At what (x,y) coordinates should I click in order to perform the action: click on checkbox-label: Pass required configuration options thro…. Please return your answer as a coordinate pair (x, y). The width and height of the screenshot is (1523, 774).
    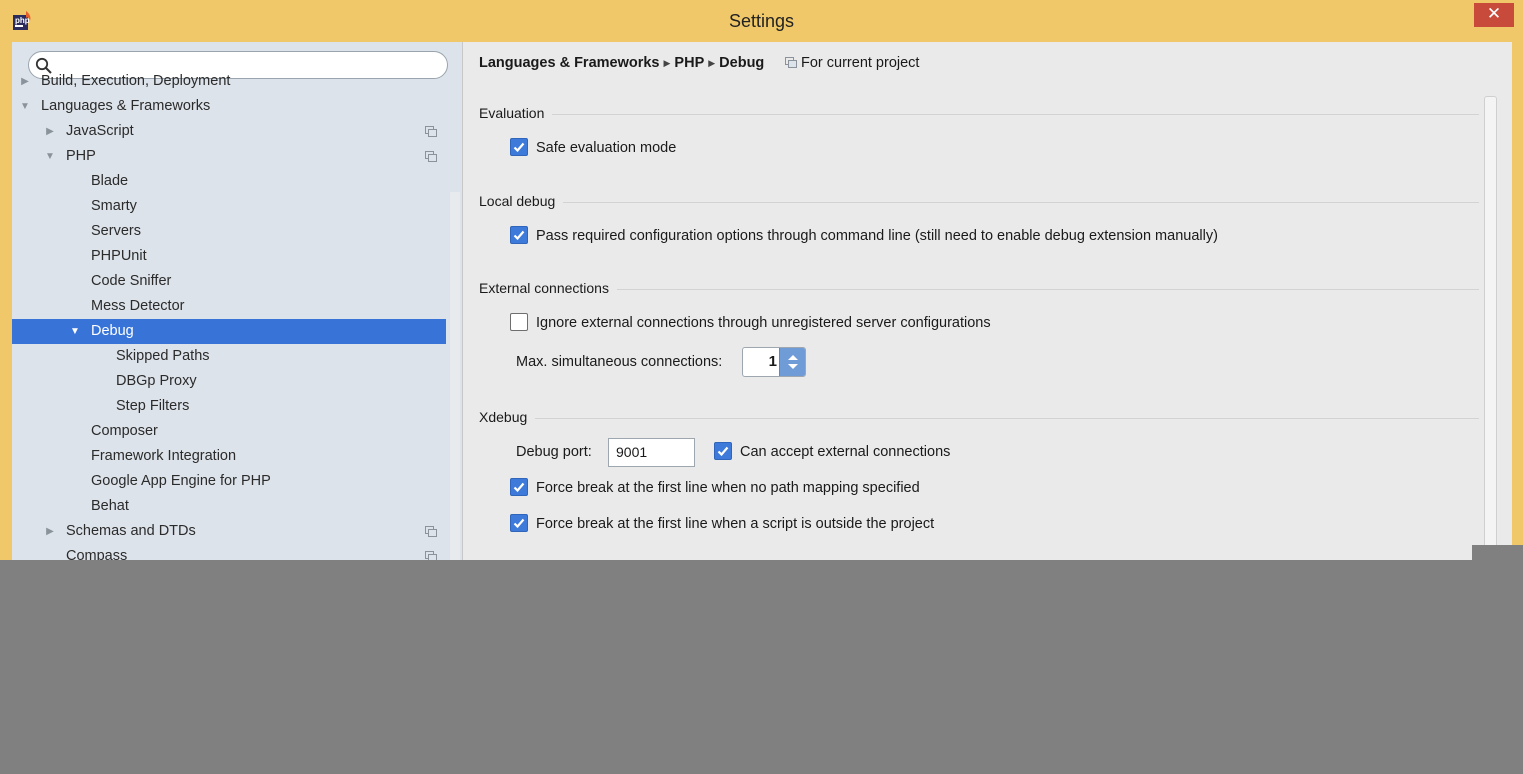
    Looking at the image, I should click on (877, 236).